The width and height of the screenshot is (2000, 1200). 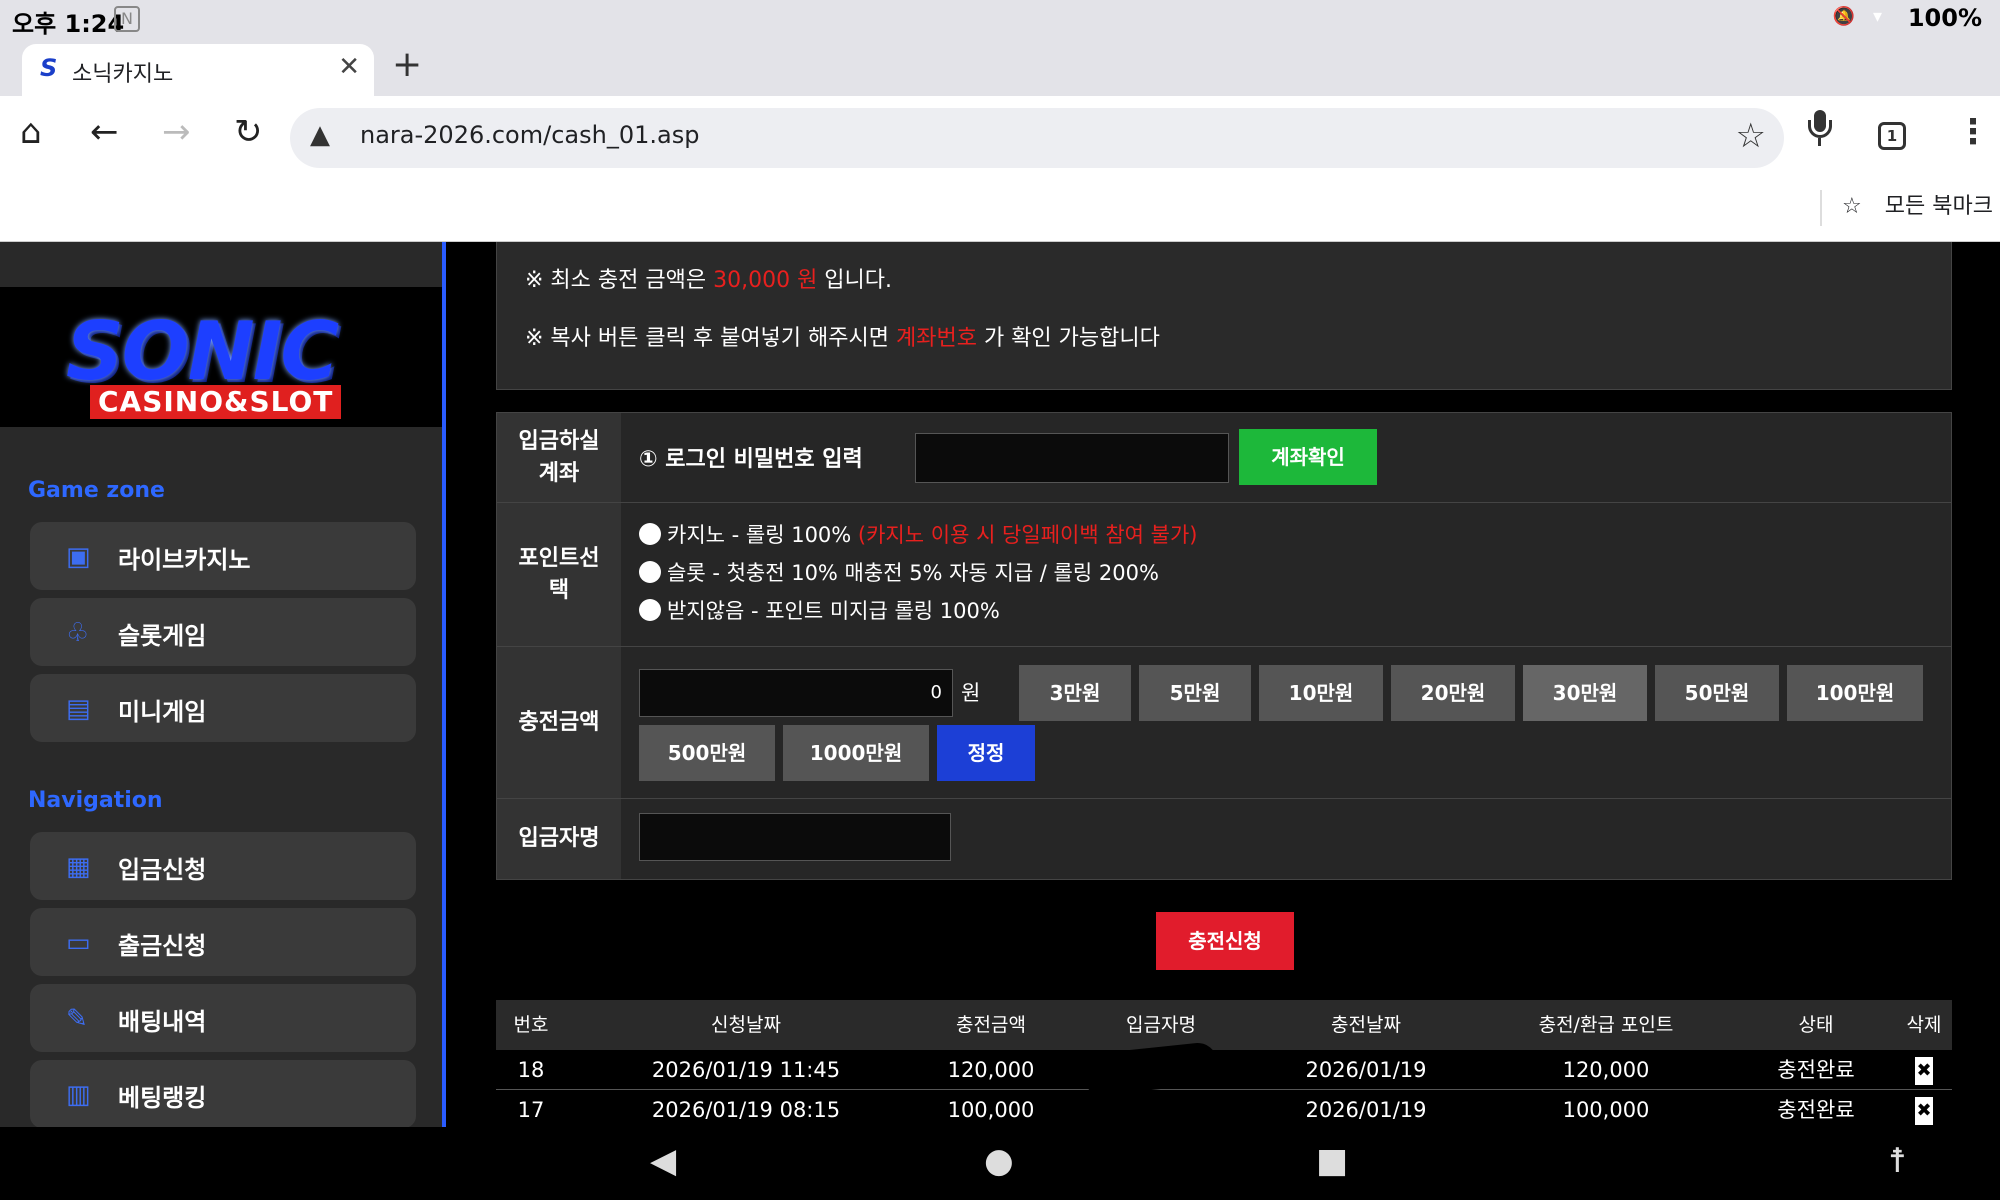 I want to click on sidebar-item-label: 출금신청, so click(x=162, y=946).